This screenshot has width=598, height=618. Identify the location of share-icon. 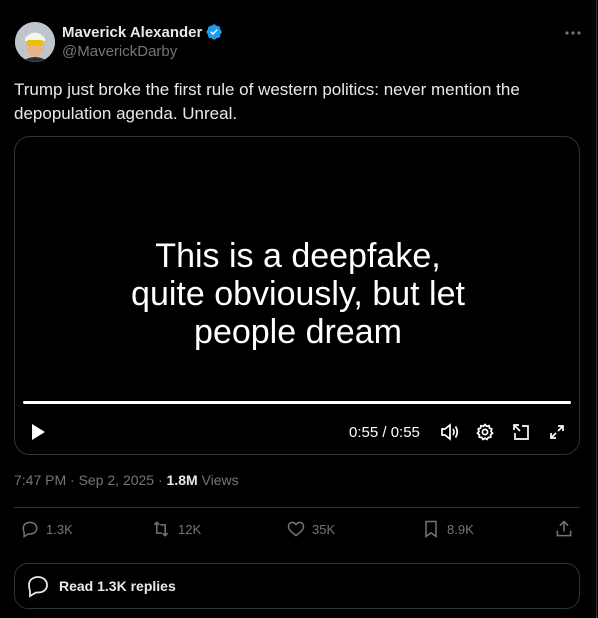
(564, 528).